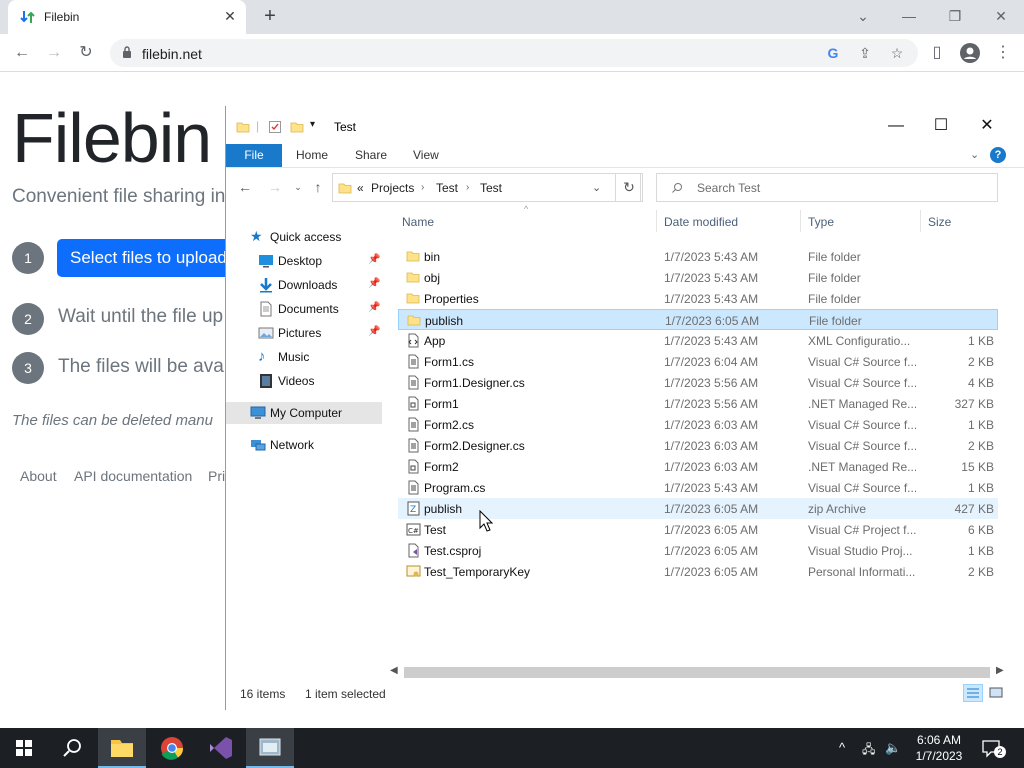 The width and height of the screenshot is (1024, 768). What do you see at coordinates (172, 748) in the screenshot?
I see `chrome-icon` at bounding box center [172, 748].